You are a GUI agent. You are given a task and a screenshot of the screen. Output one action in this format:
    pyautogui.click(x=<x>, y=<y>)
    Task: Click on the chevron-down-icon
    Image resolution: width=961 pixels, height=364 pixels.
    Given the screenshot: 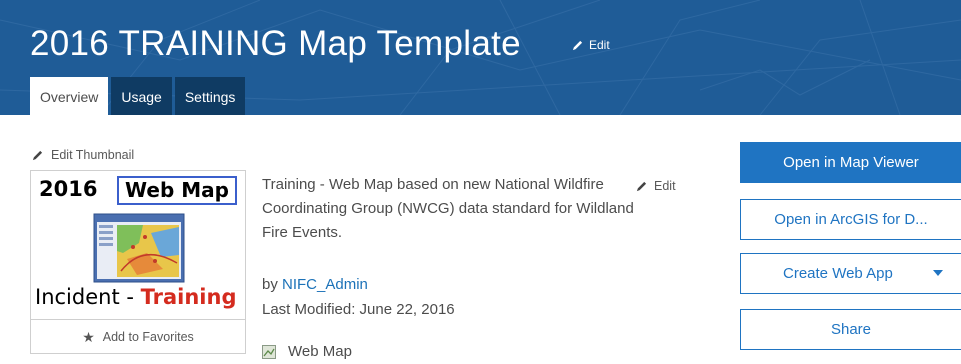 What is the action you would take?
    pyautogui.click(x=938, y=273)
    